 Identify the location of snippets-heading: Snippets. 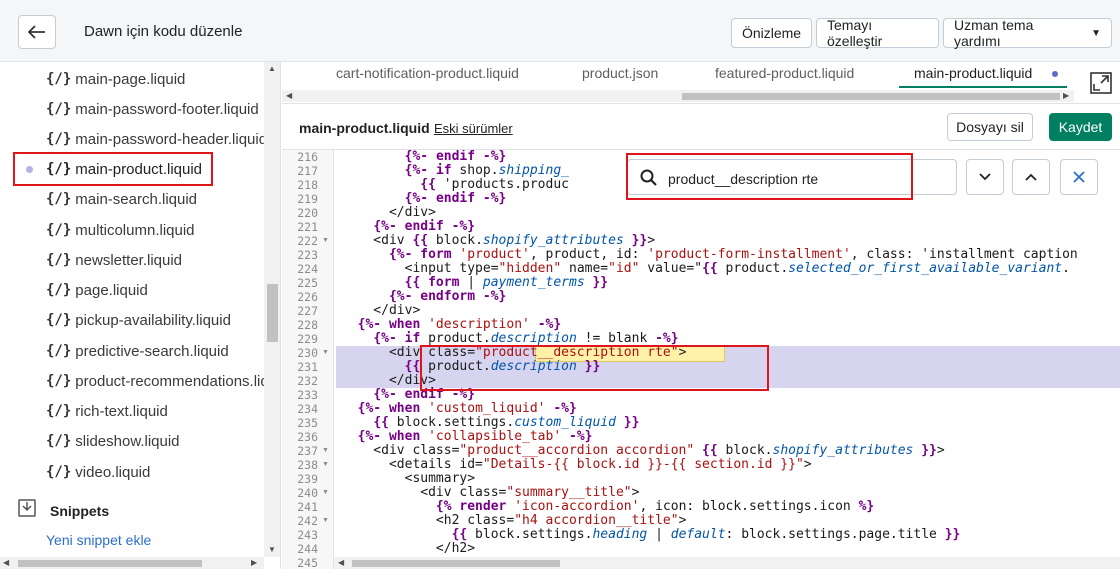
(80, 511).